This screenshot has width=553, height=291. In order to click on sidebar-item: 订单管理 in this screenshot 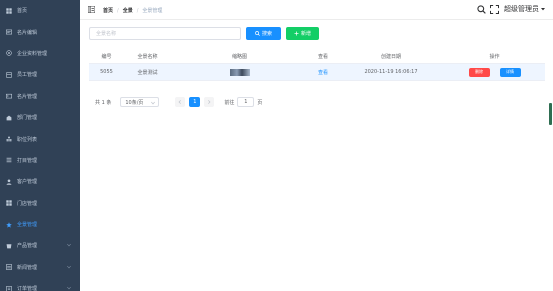, I will do `click(40, 284)`.